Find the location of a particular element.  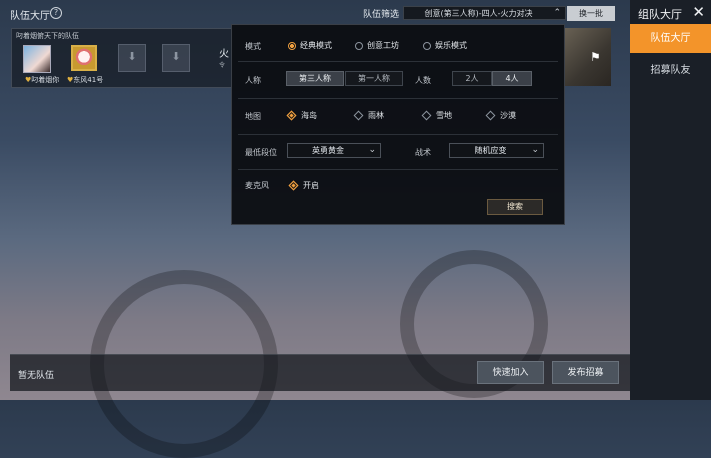

panel-title: 组队大厅 is located at coordinates (660, 14).